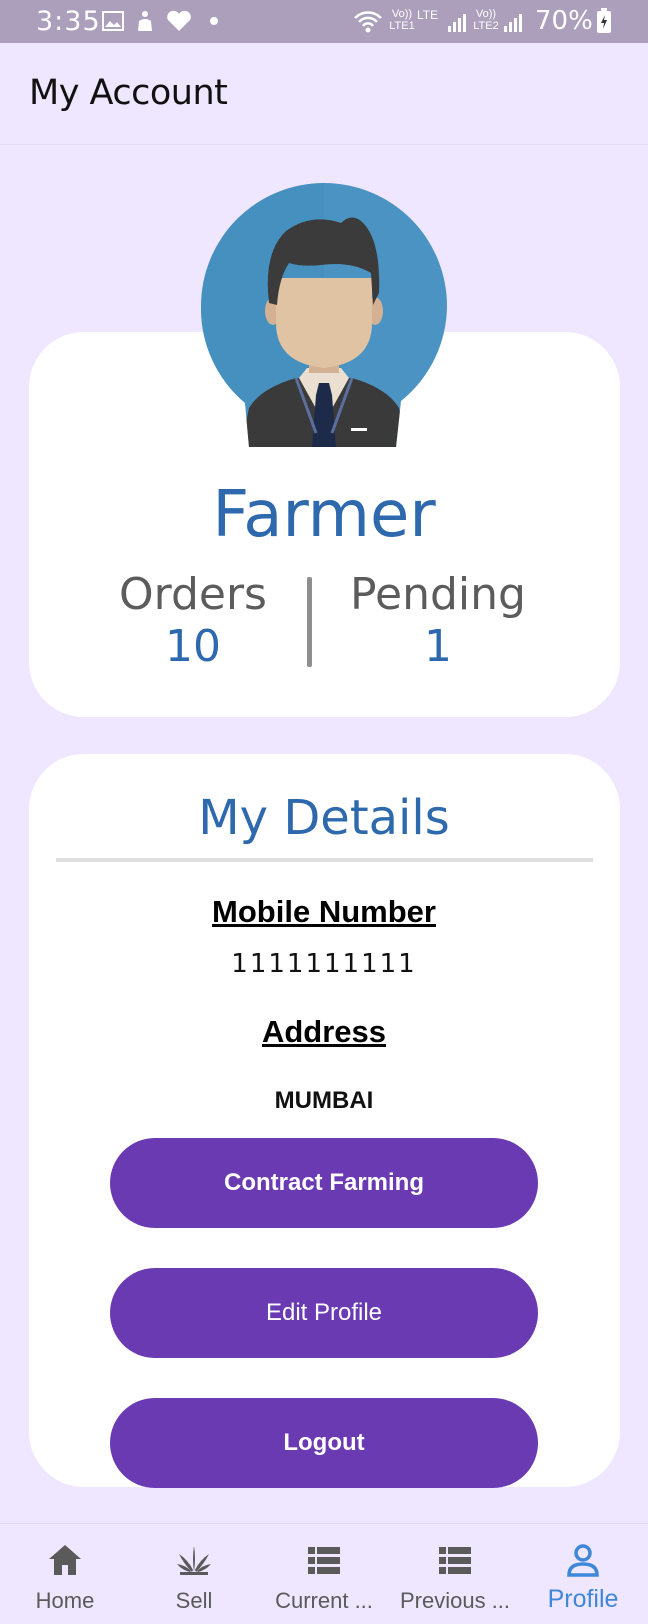  Describe the element at coordinates (402, 26) in the screenshot. I see `sim1-lte-label: LTE1` at that location.